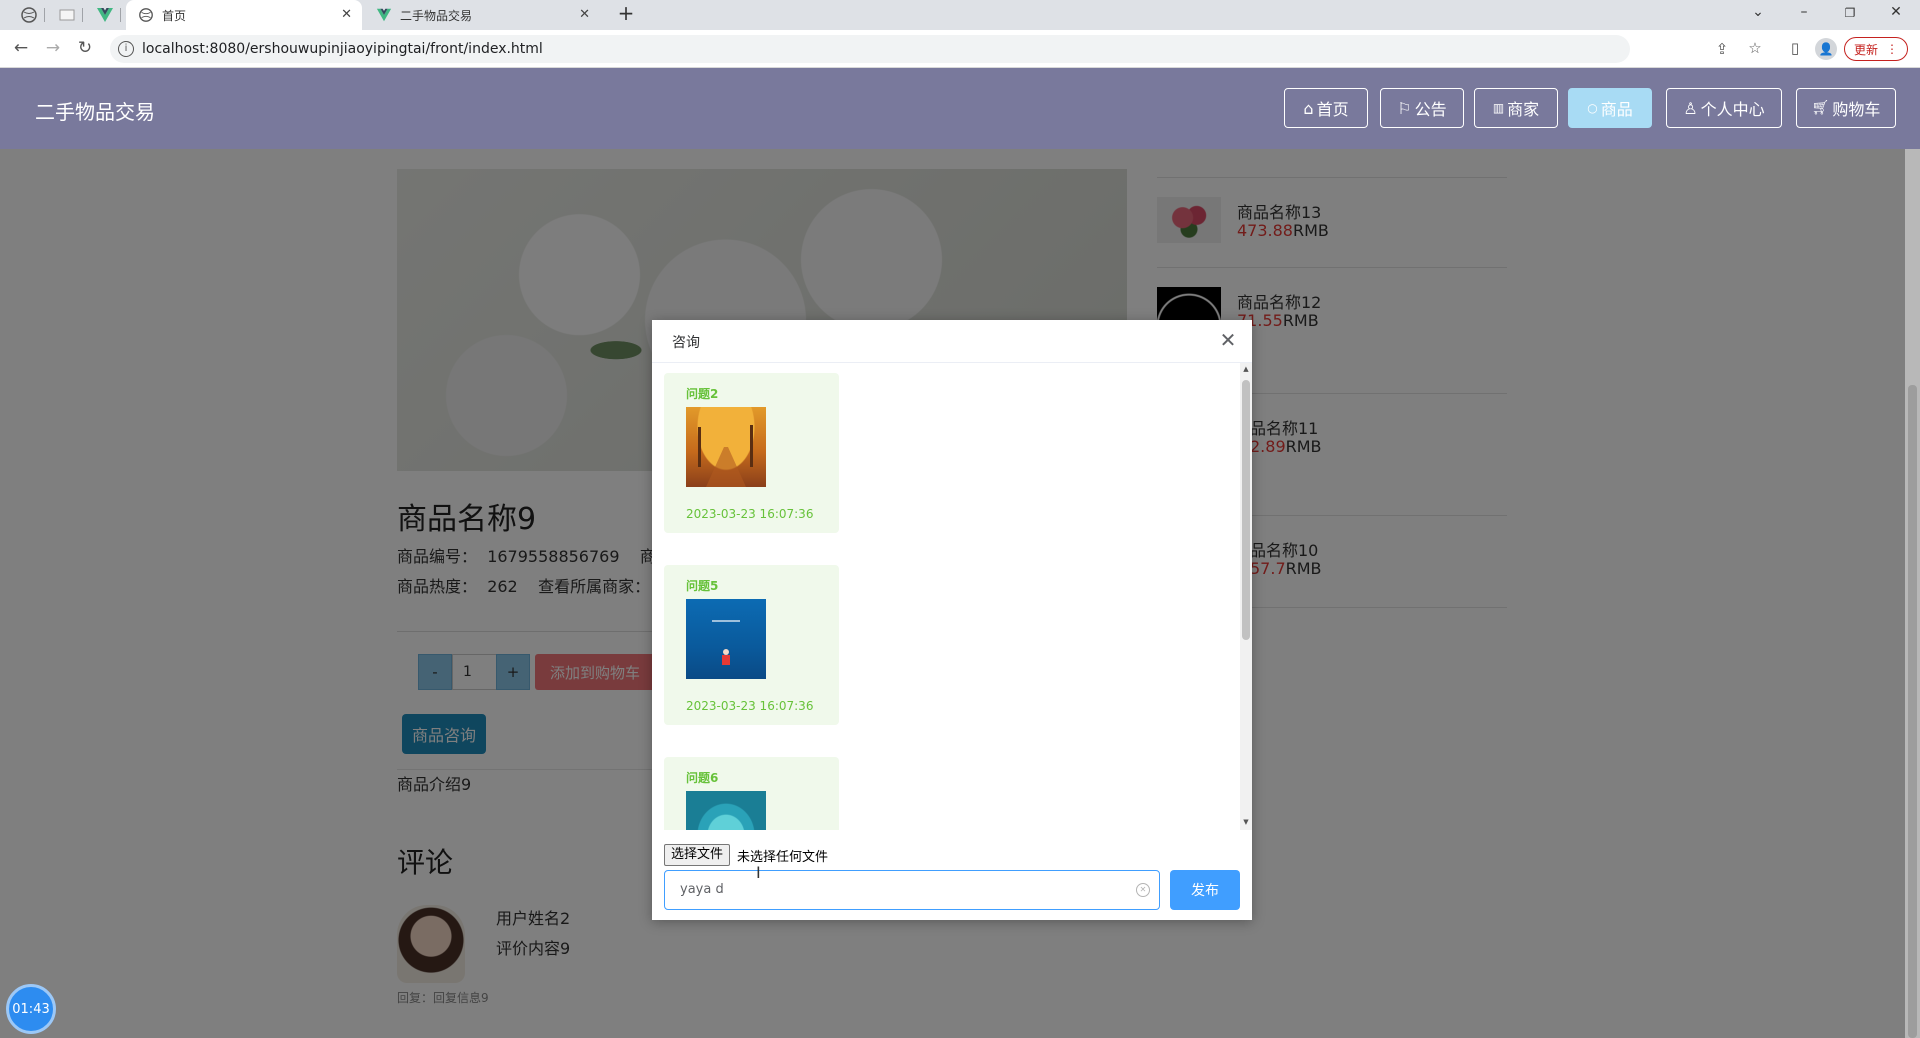 Image resolution: width=1920 pixels, height=1038 pixels. Describe the element at coordinates (702, 778) in the screenshot. I see `message-question: 问题6` at that location.